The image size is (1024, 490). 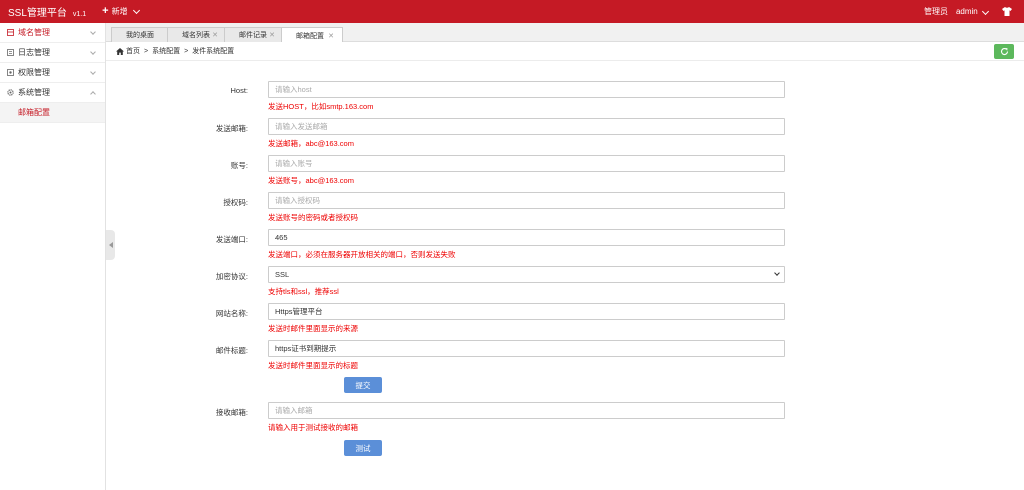 What do you see at coordinates (133, 51) in the screenshot?
I see `breadcrumb-home: 首页` at bounding box center [133, 51].